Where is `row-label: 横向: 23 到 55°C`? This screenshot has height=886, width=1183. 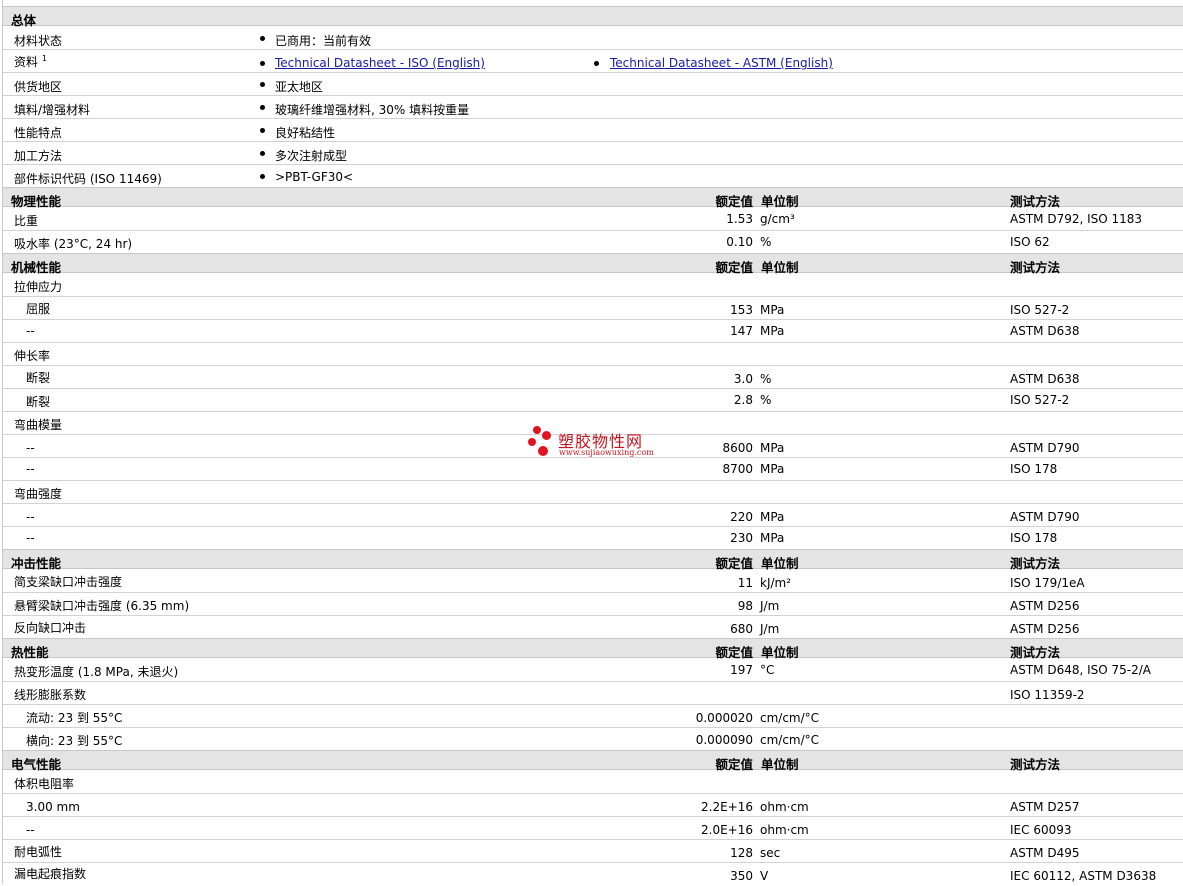
row-label: 横向: 23 到 55°C is located at coordinates (74, 741).